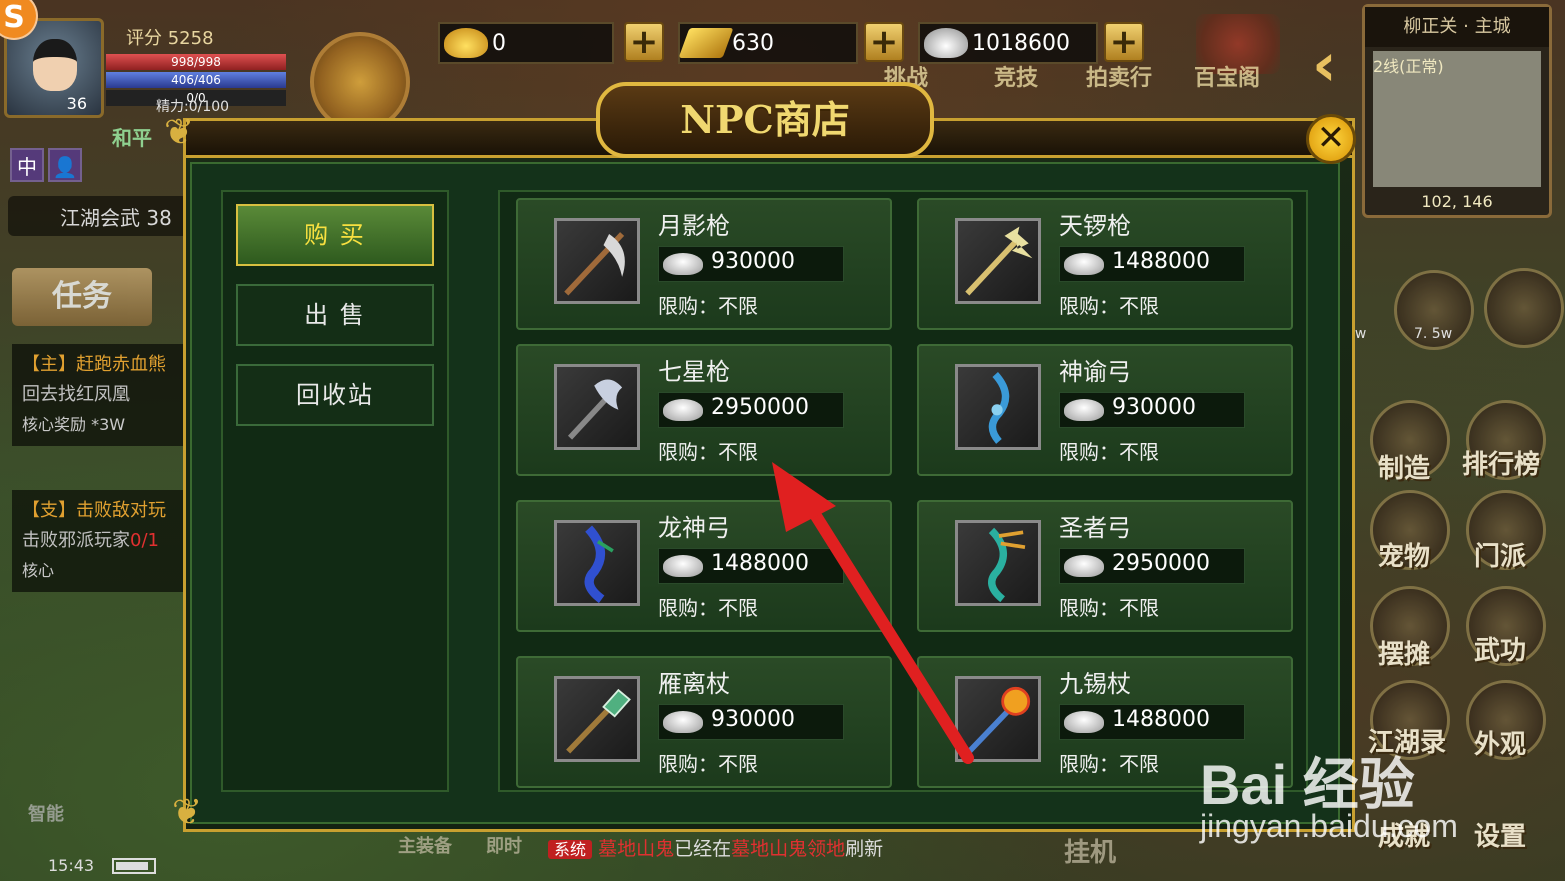  Describe the element at coordinates (1331, 139) in the screenshot. I see `close-button: ✕` at that location.